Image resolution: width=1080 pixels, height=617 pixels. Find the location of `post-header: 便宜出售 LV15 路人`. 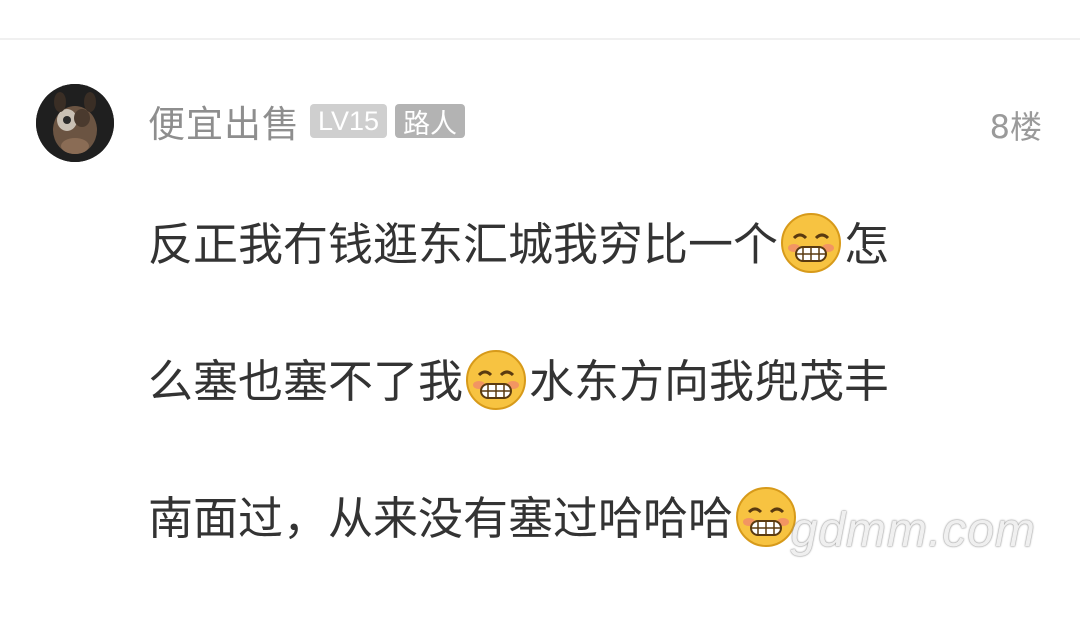

post-header: 便宜出售 LV15 路人 is located at coordinates (307, 122).